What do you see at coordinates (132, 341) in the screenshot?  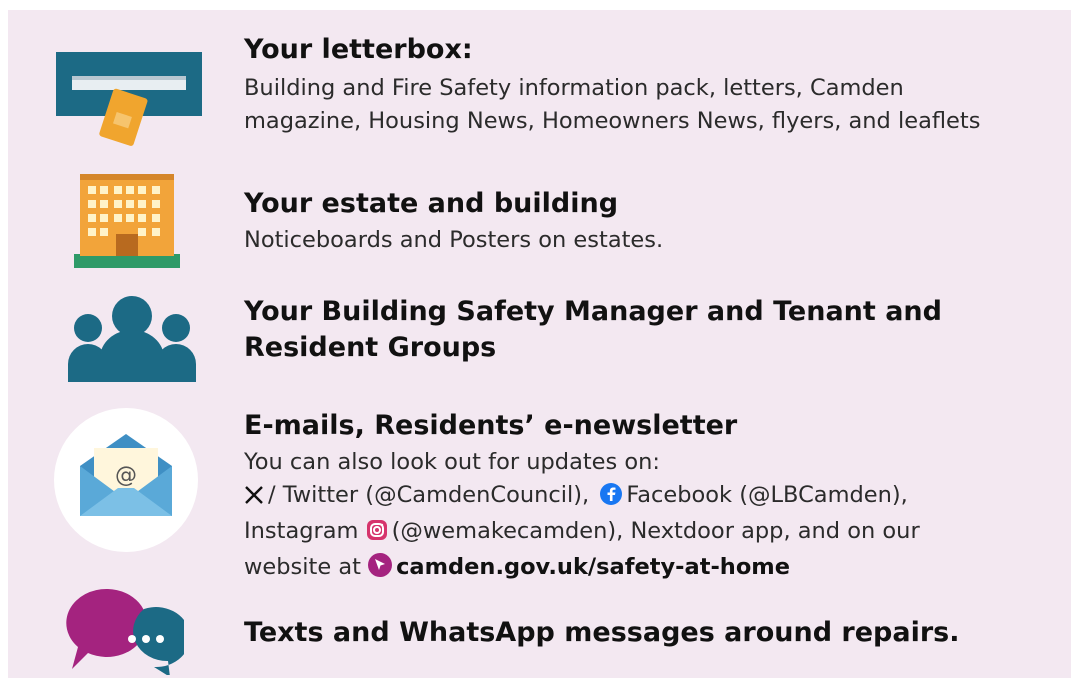 I see `people-group-icon` at bounding box center [132, 341].